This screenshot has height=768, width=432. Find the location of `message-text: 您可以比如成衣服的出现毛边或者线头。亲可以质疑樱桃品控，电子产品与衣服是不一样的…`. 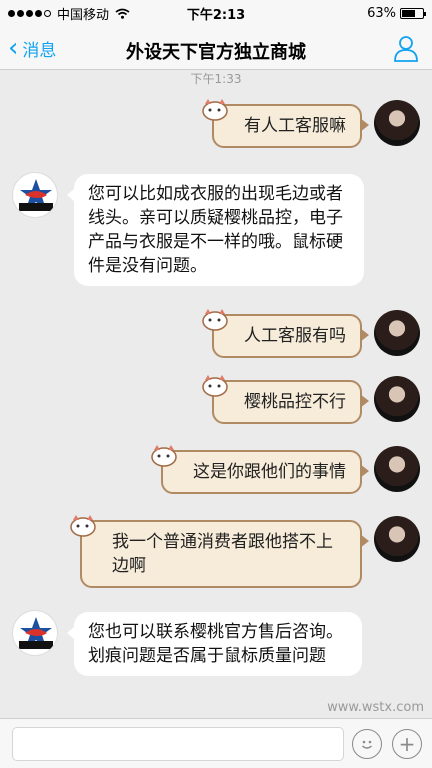

message-text: 您可以比如成衣服的出现毛边或者线头。亲可以质疑樱桃品控，电子产品与衣服是不一样的… is located at coordinates (215, 230).